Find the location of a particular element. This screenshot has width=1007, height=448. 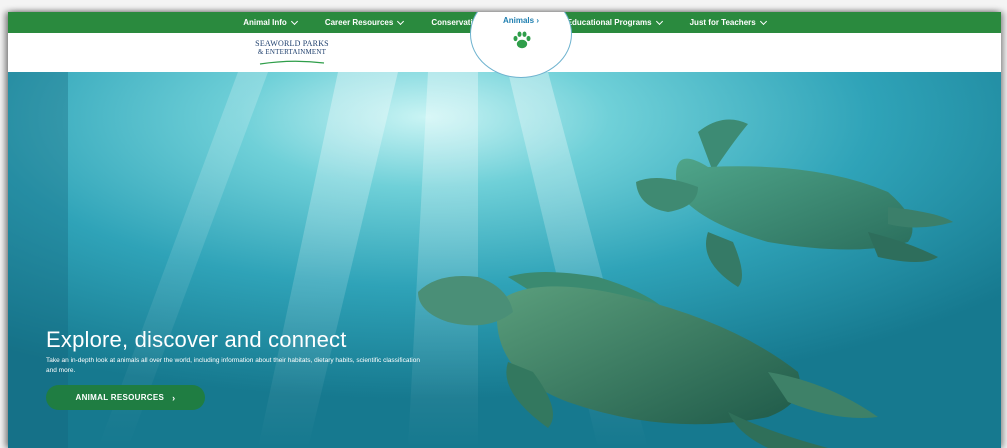

nav-label: Educational Programs is located at coordinates (609, 22).